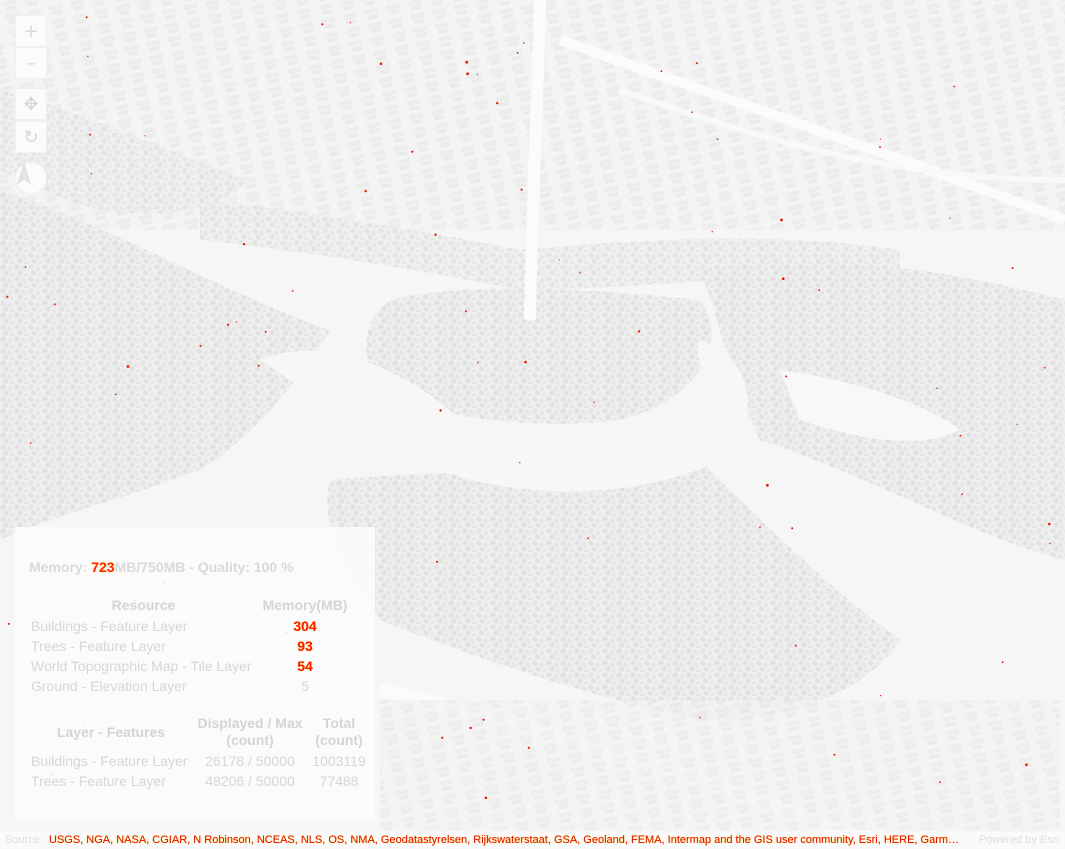  What do you see at coordinates (98, 781) in the screenshot?
I see `layer-name: Trees - Feature Layer` at bounding box center [98, 781].